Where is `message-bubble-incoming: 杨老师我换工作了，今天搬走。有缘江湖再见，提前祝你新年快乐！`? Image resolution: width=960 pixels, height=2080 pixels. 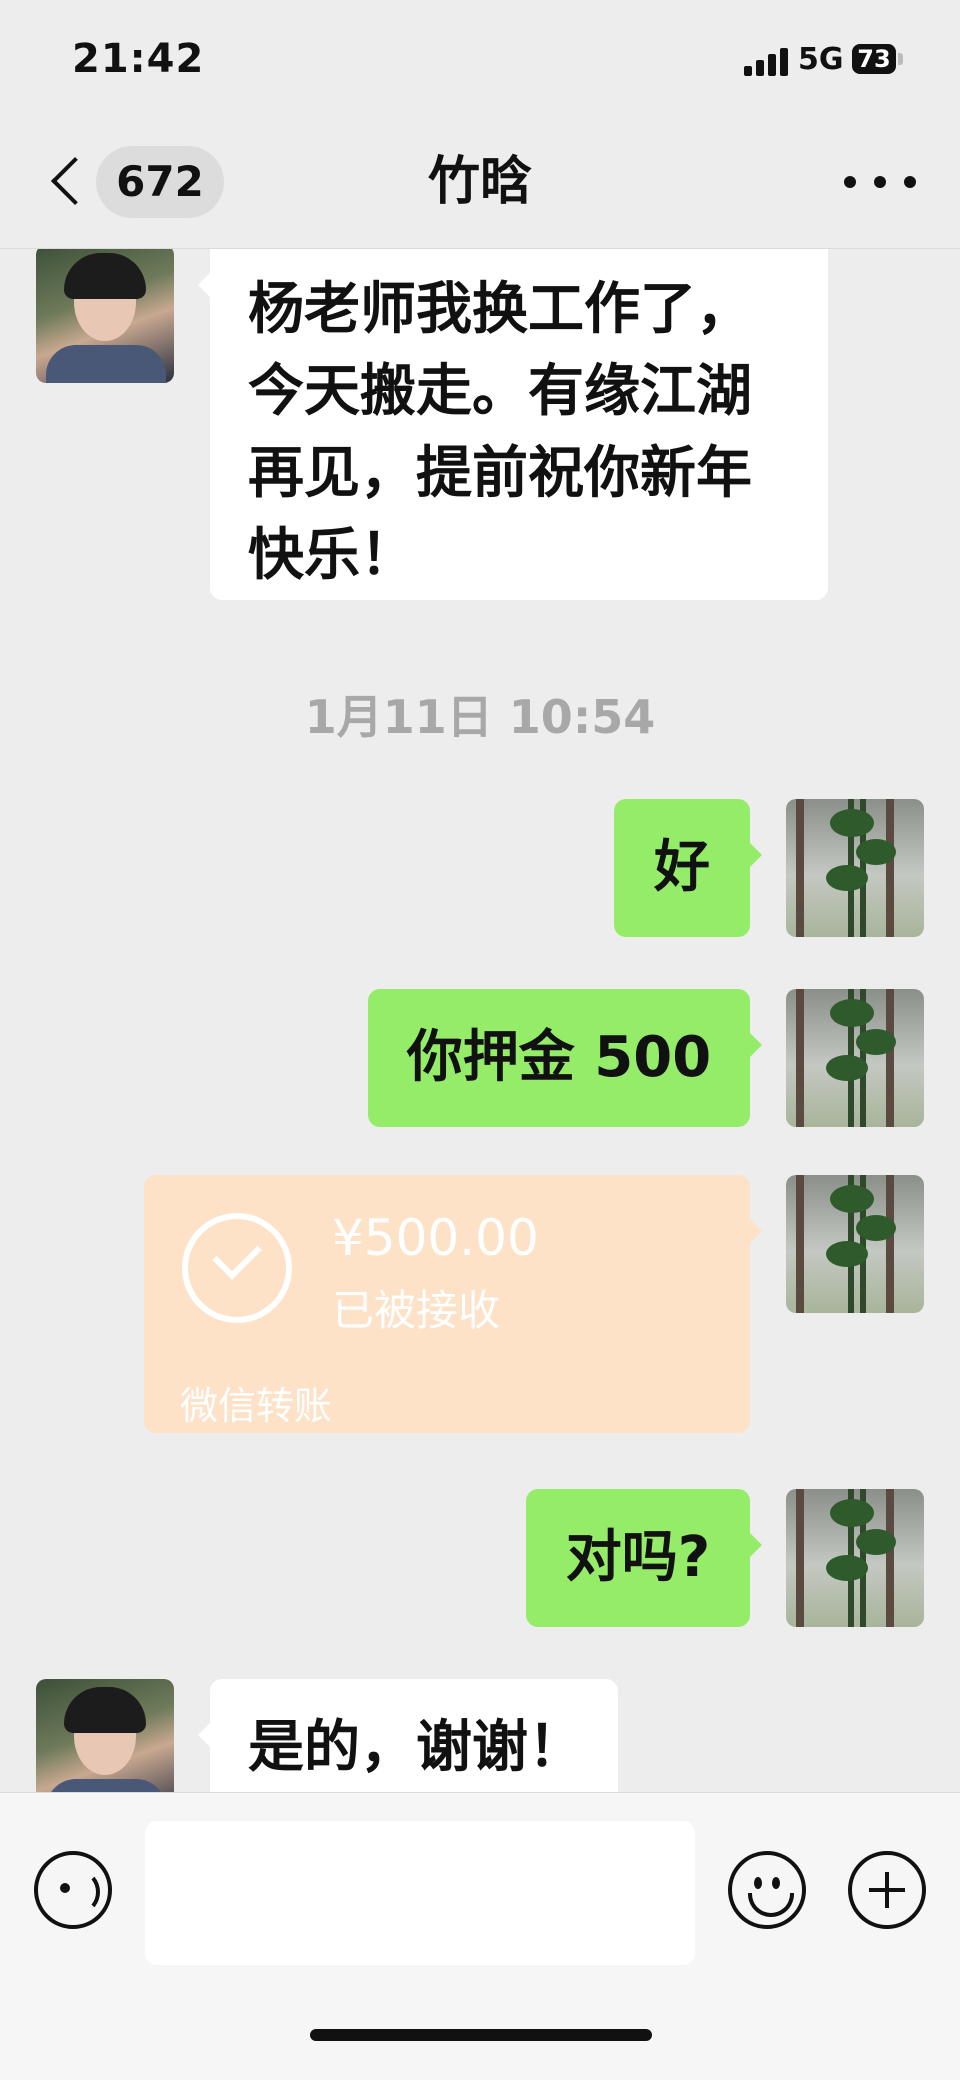 message-bubble-incoming: 杨老师我换工作了，今天搬走。有缘江湖再见，提前祝你新年快乐！ is located at coordinates (513, 424).